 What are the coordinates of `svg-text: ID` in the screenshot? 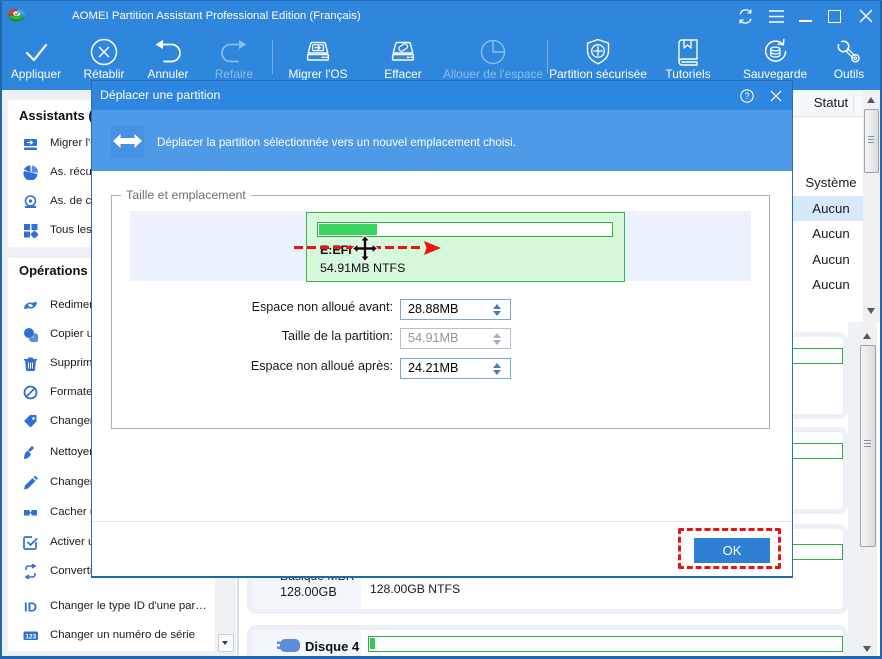 It's located at (30, 606).